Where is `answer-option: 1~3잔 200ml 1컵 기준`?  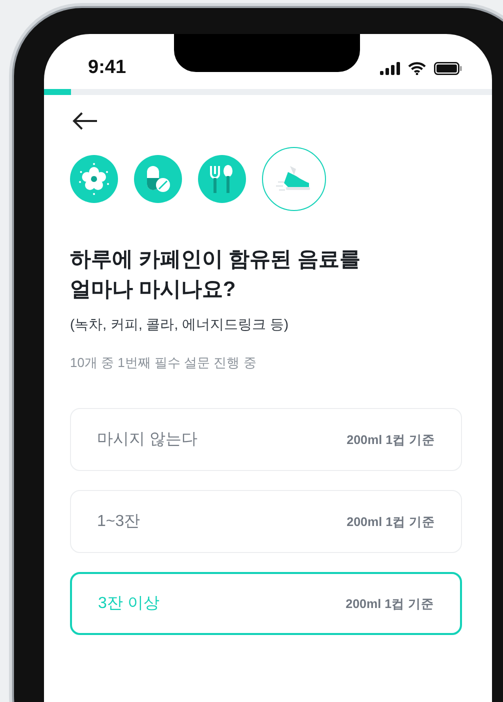
answer-option: 1~3잔 200ml 1컵 기준 is located at coordinates (266, 522).